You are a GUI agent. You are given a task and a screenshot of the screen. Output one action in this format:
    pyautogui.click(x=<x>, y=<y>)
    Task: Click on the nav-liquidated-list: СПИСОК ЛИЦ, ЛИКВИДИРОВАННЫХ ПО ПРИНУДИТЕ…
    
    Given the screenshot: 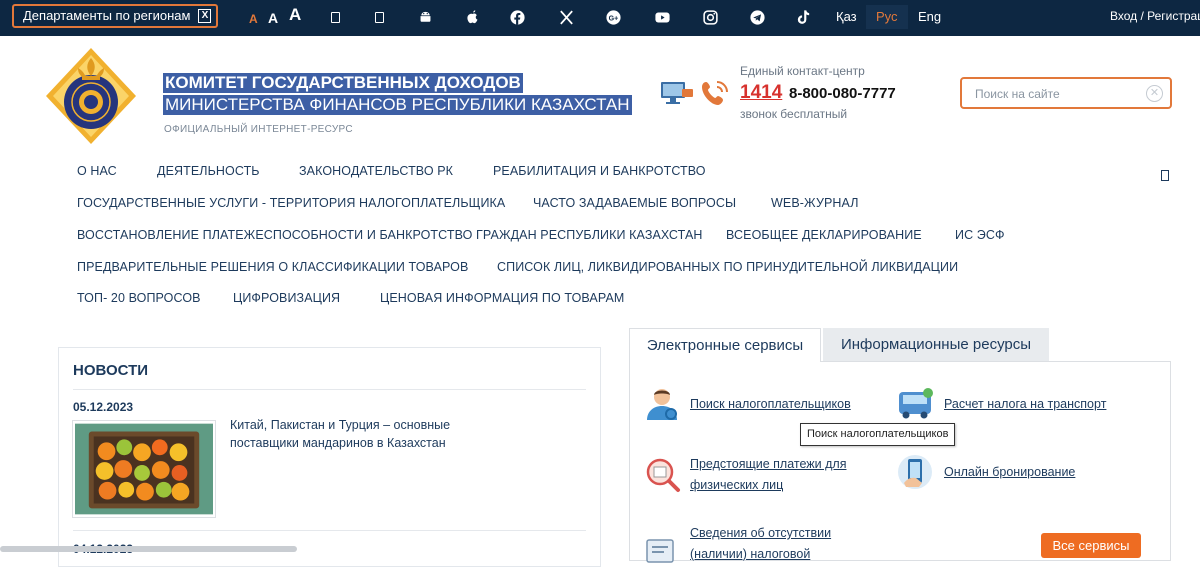 What is the action you would take?
    pyautogui.click(x=727, y=267)
    